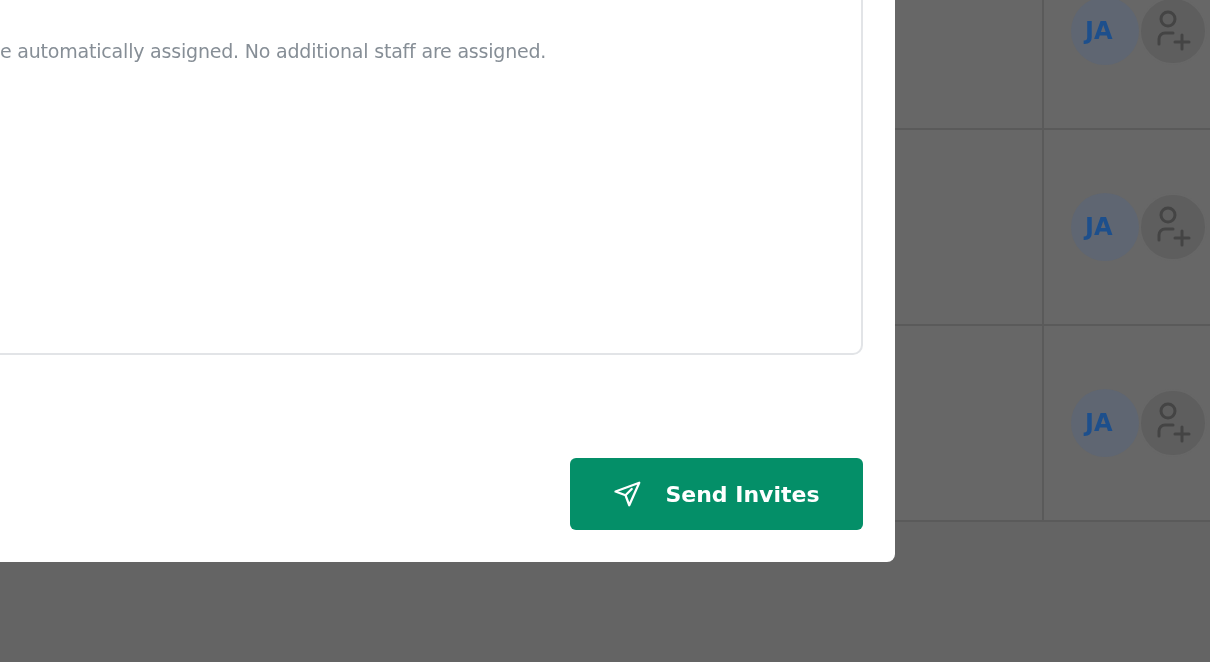  What do you see at coordinates (716, 494) in the screenshot?
I see `send-invites-button: Send Invites` at bounding box center [716, 494].